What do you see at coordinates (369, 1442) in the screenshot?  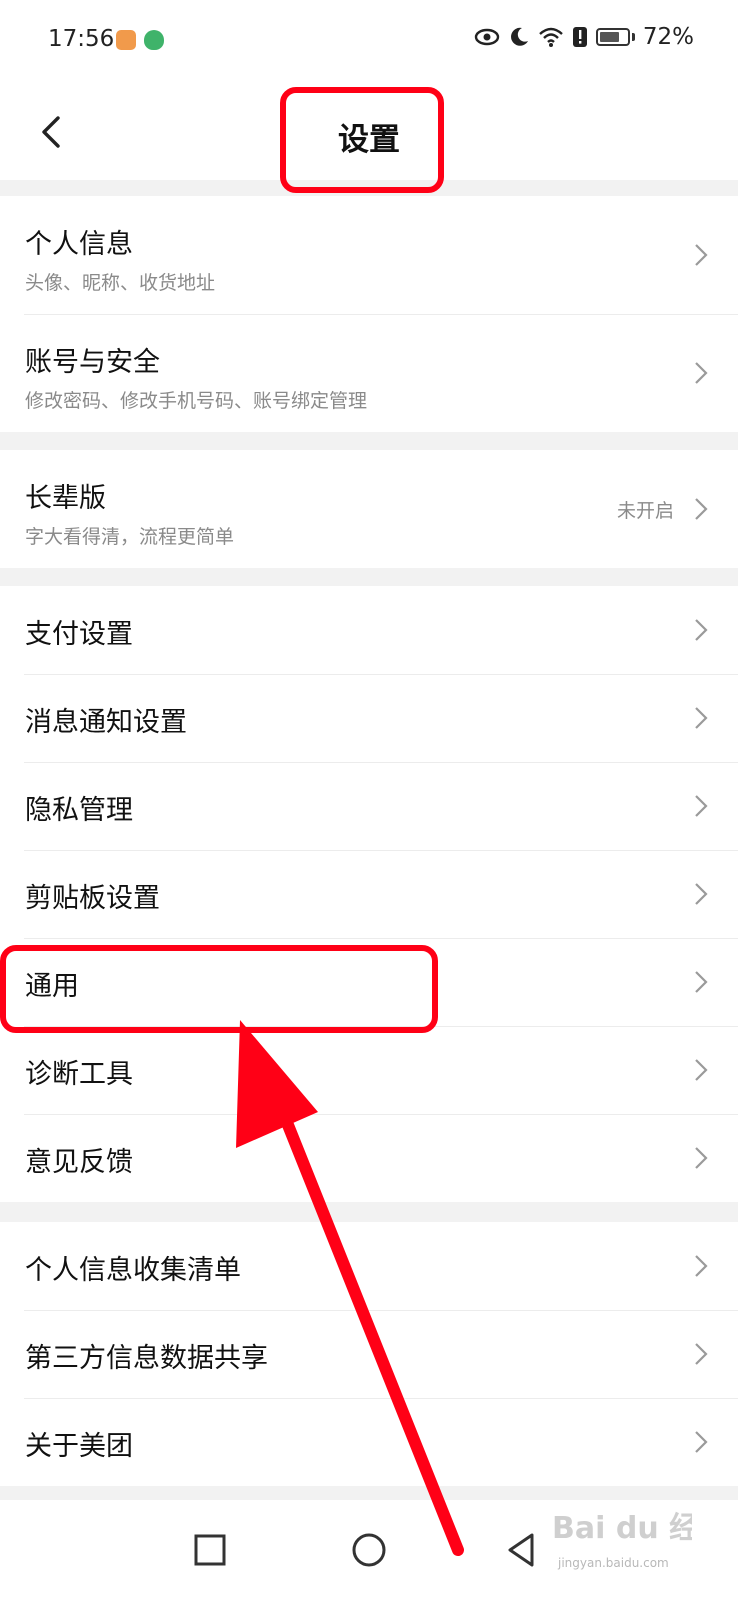 I see `list-item-about: 关于美团` at bounding box center [369, 1442].